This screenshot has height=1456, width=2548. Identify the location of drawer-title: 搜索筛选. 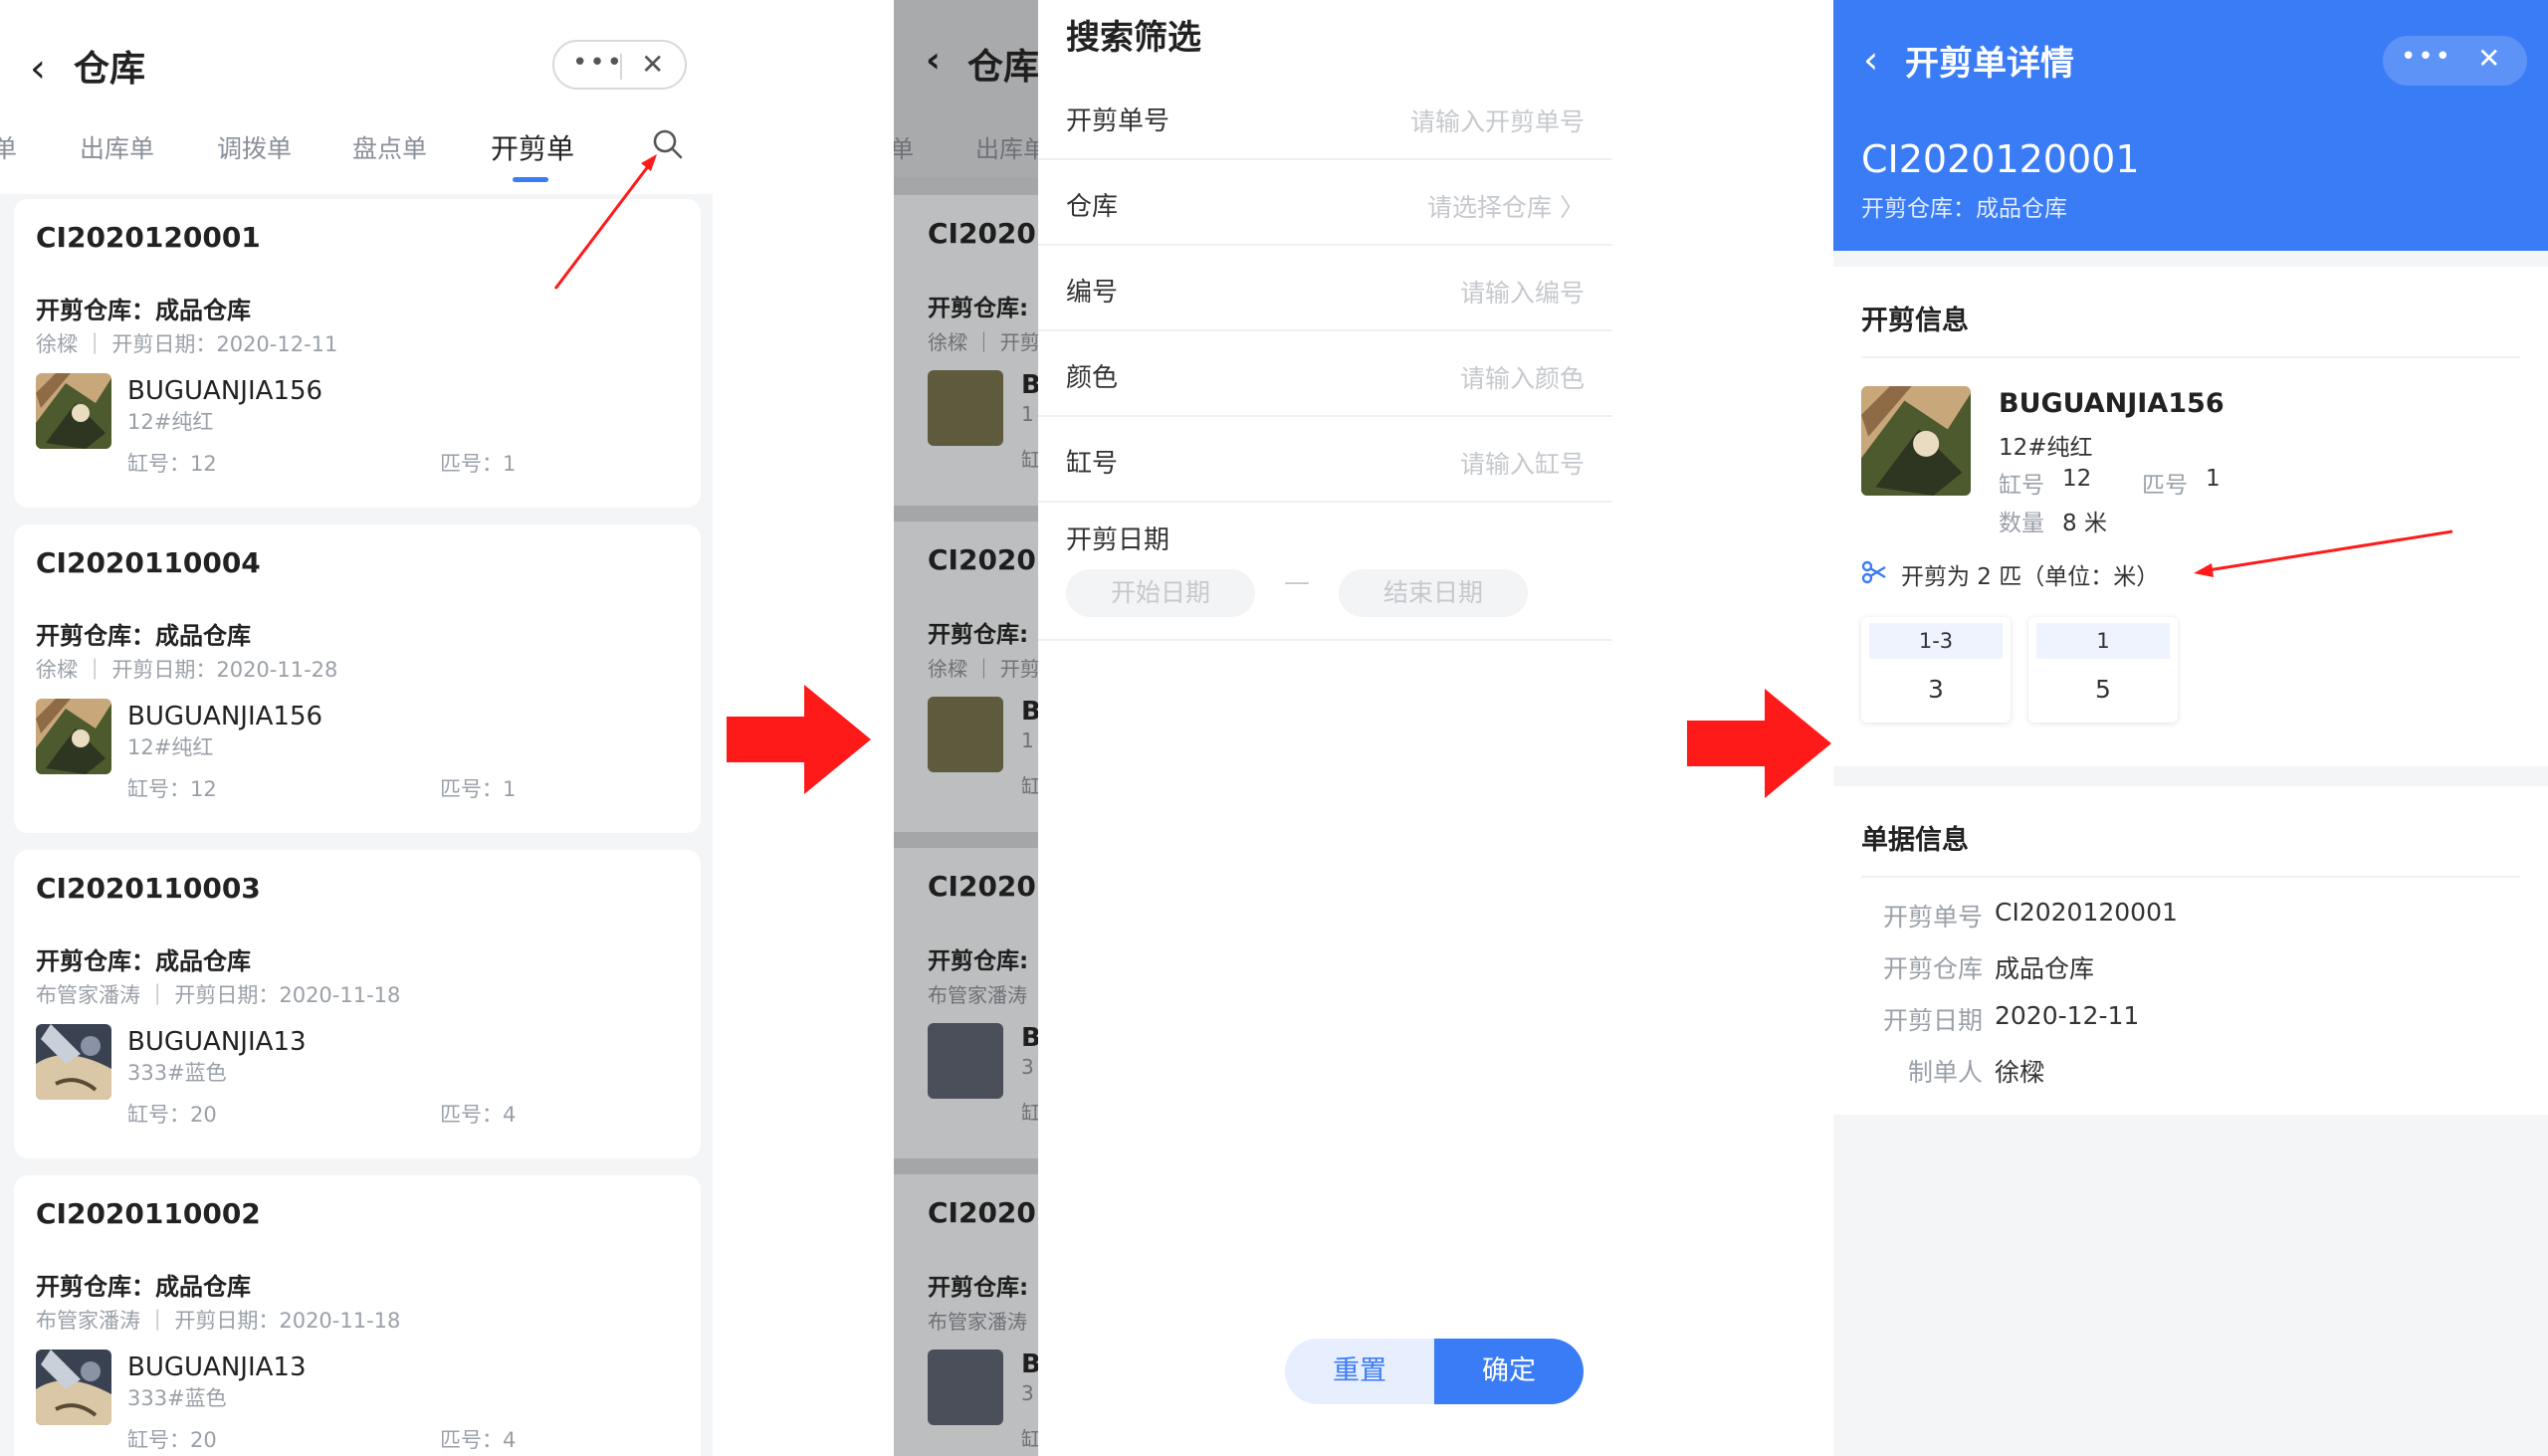
(1133, 38).